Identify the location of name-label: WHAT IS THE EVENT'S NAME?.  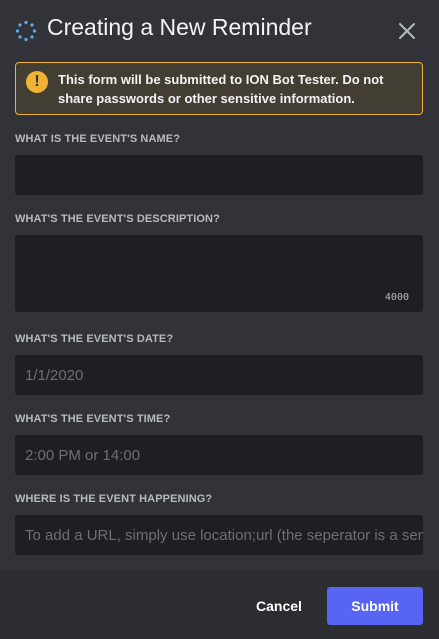
(98, 139).